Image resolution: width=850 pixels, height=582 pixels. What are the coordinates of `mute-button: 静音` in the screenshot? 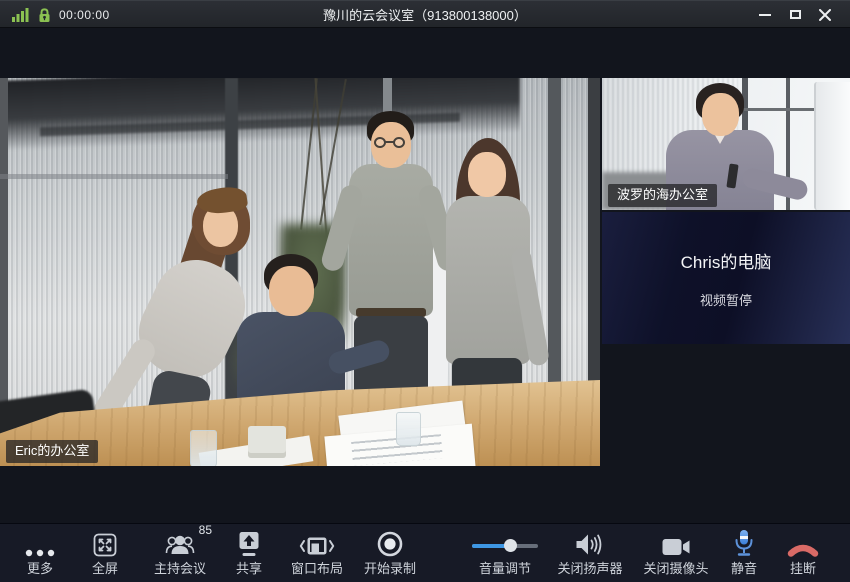 It's located at (744, 553).